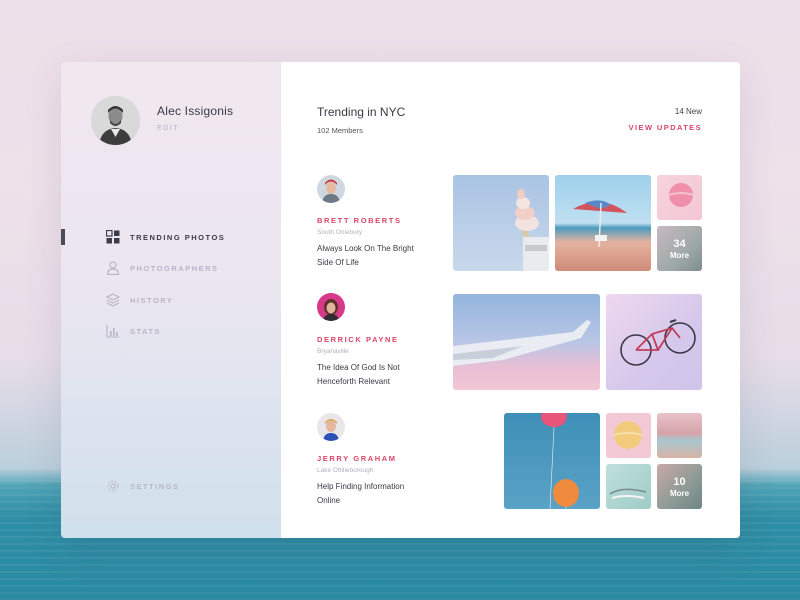  What do you see at coordinates (113, 300) in the screenshot?
I see `layers-icon` at bounding box center [113, 300].